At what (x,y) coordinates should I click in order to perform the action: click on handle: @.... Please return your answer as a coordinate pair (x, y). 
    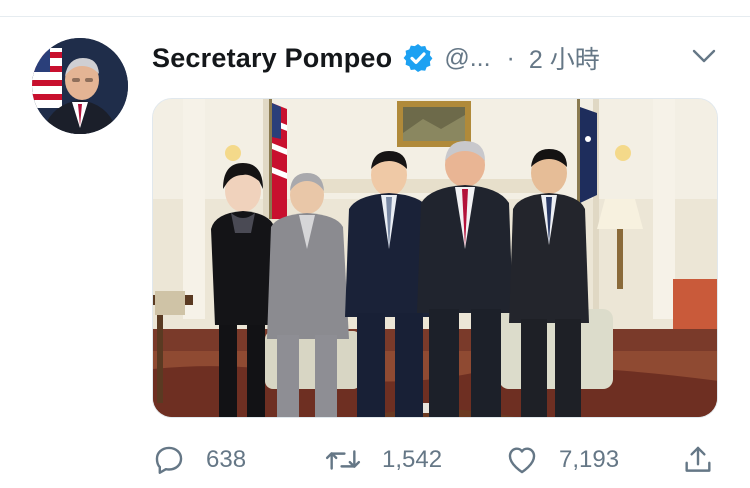
    Looking at the image, I should click on (467, 58).